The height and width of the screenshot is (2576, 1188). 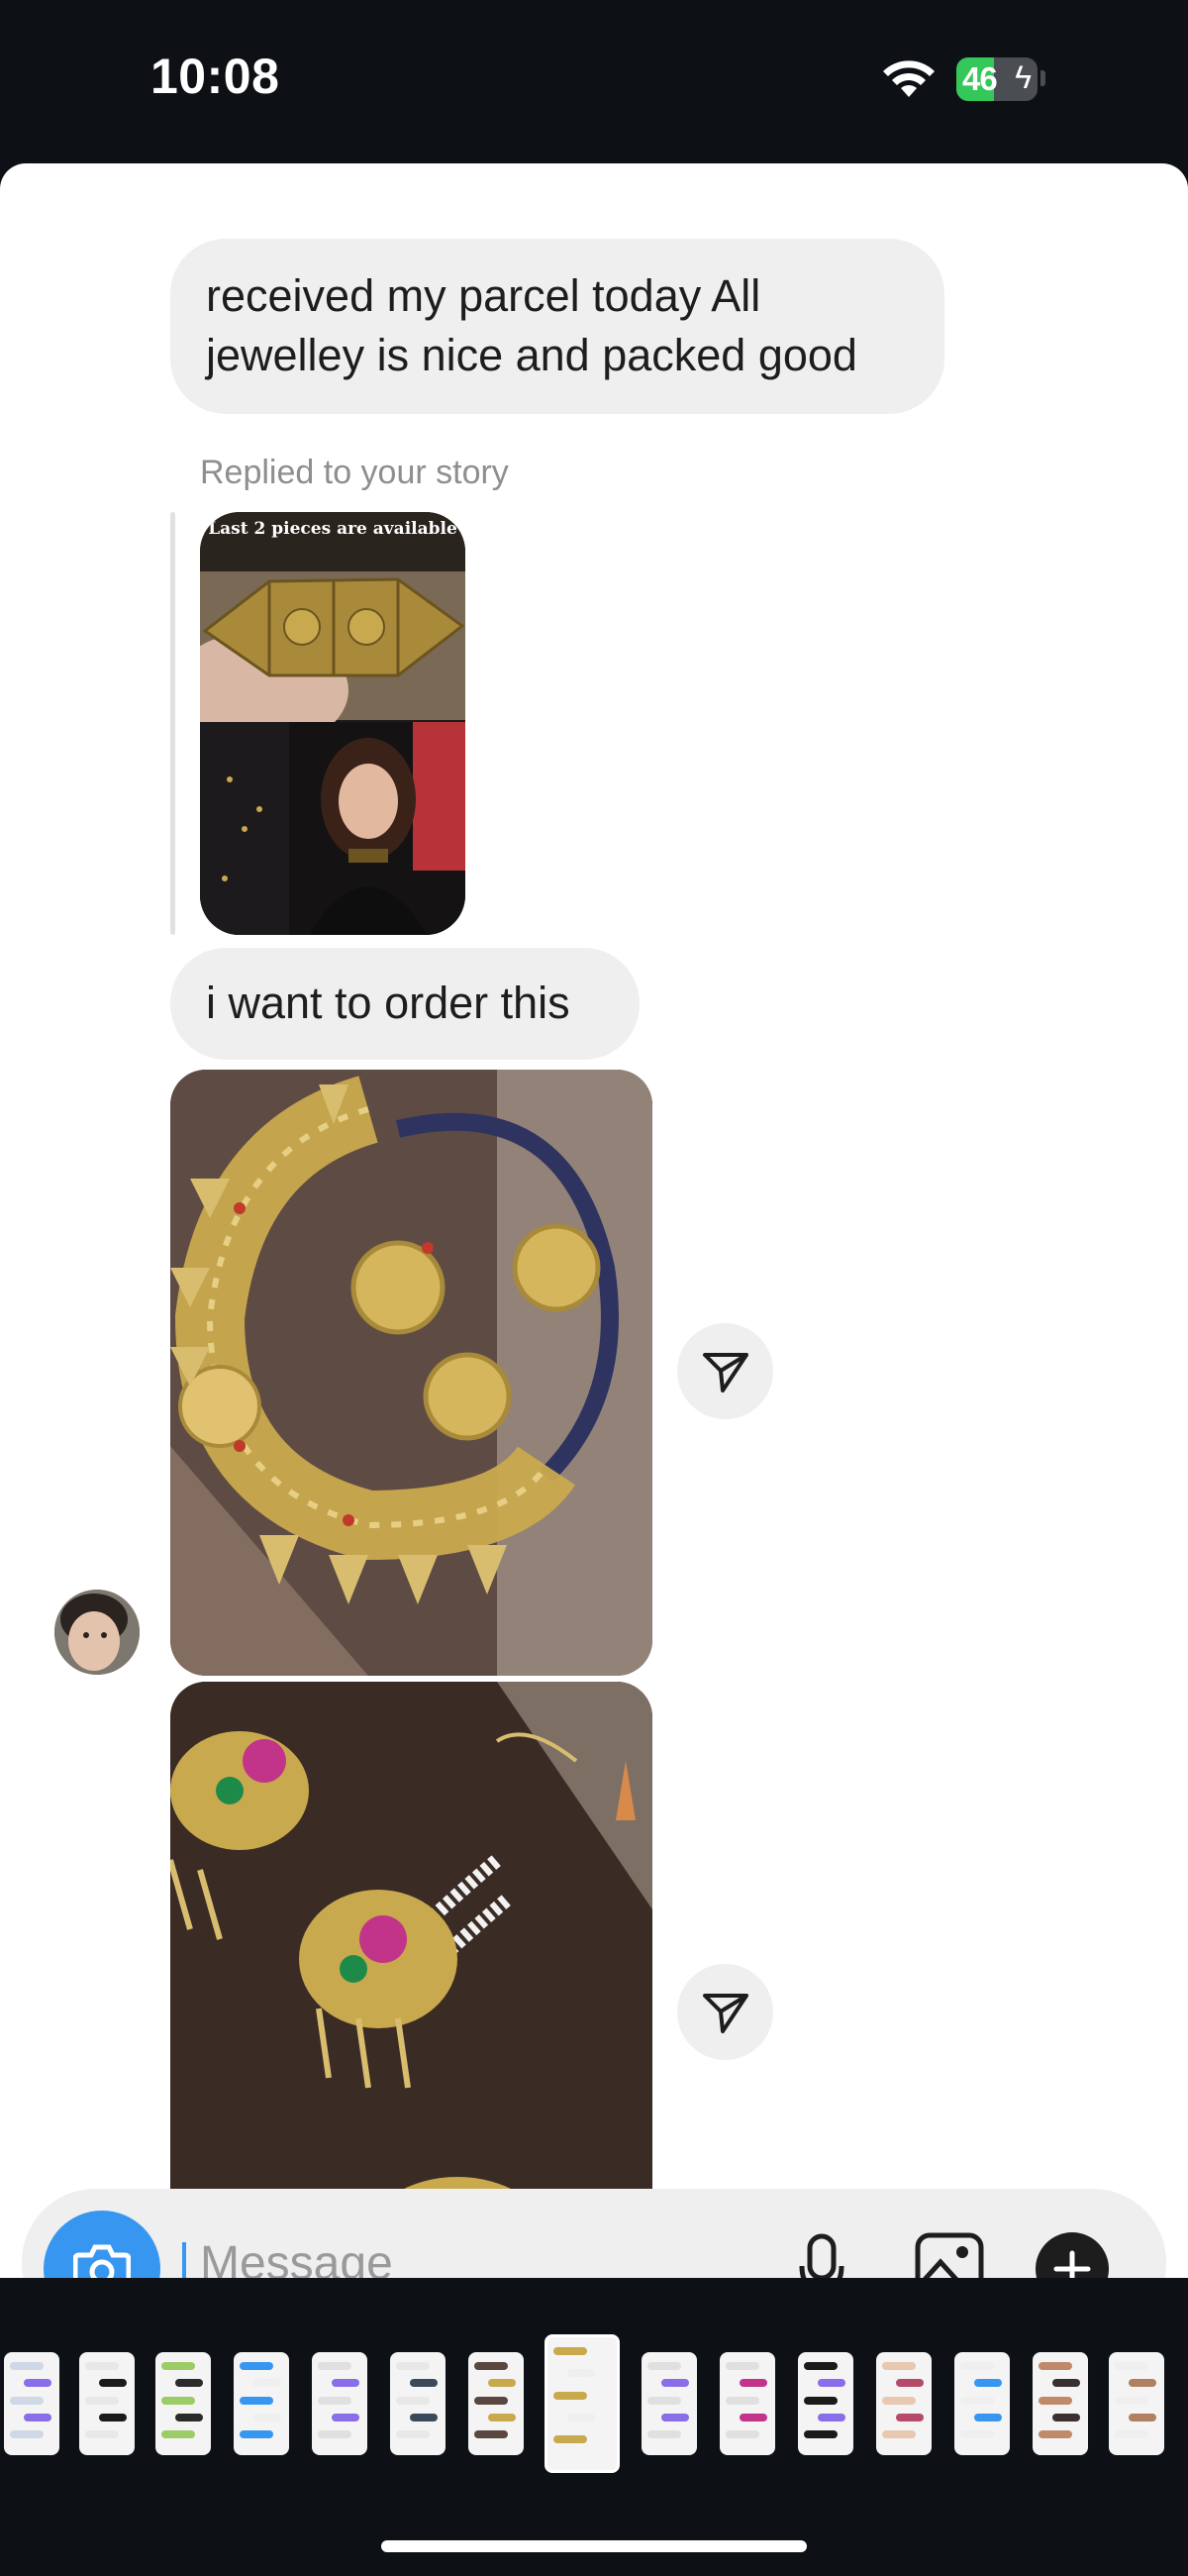 What do you see at coordinates (822, 2255) in the screenshot?
I see `microphone-icon` at bounding box center [822, 2255].